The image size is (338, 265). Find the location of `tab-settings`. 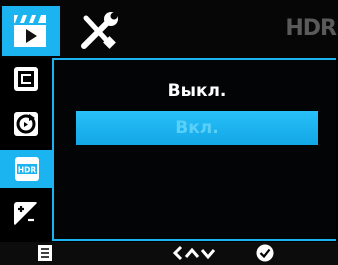

tab-settings is located at coordinates (99, 31).